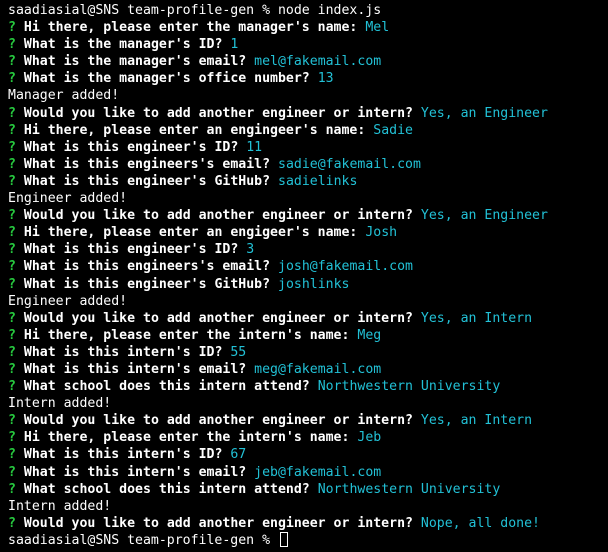 Image resolution: width=608 pixels, height=552 pixels. Describe the element at coordinates (250, 250) in the screenshot. I see `prompt-answer: 3` at that location.